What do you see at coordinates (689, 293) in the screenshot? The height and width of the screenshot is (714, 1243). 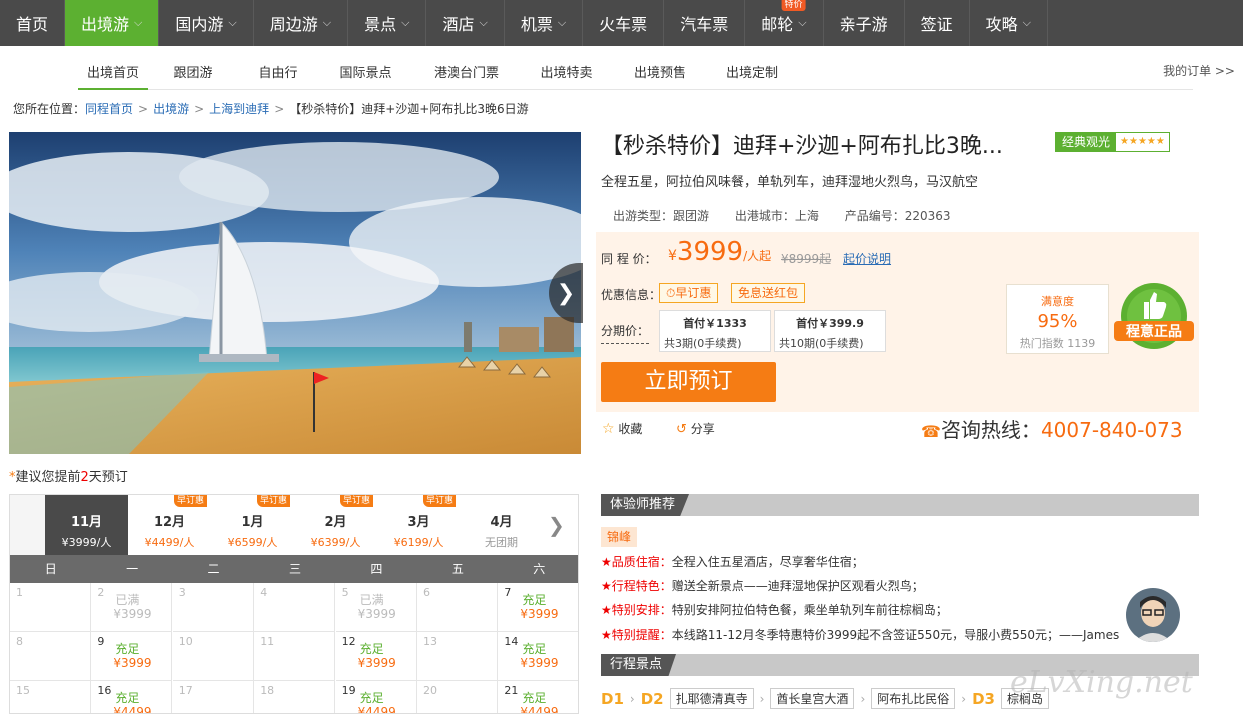 I see `early-bird-promo: ⏱早订惠` at bounding box center [689, 293].